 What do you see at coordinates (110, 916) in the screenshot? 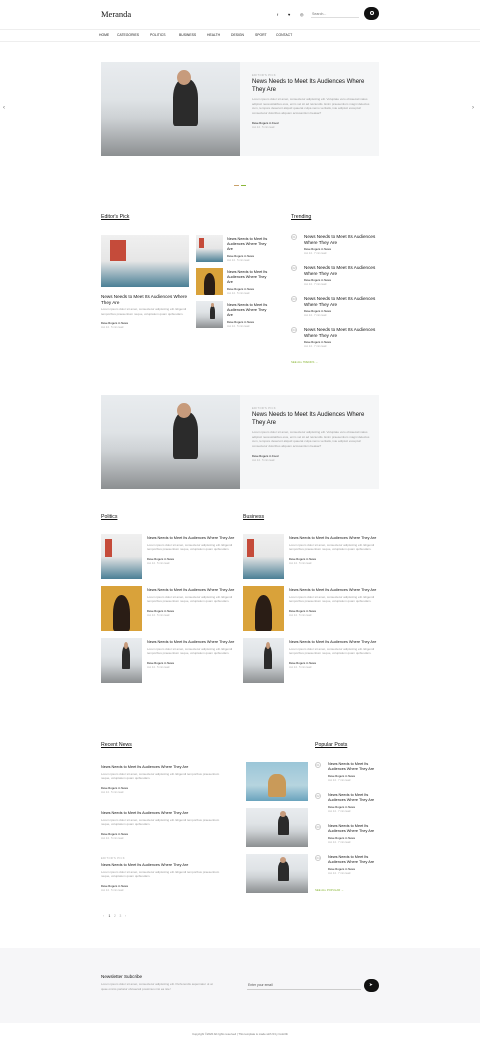
I see `pagination-page: 1` at bounding box center [110, 916].